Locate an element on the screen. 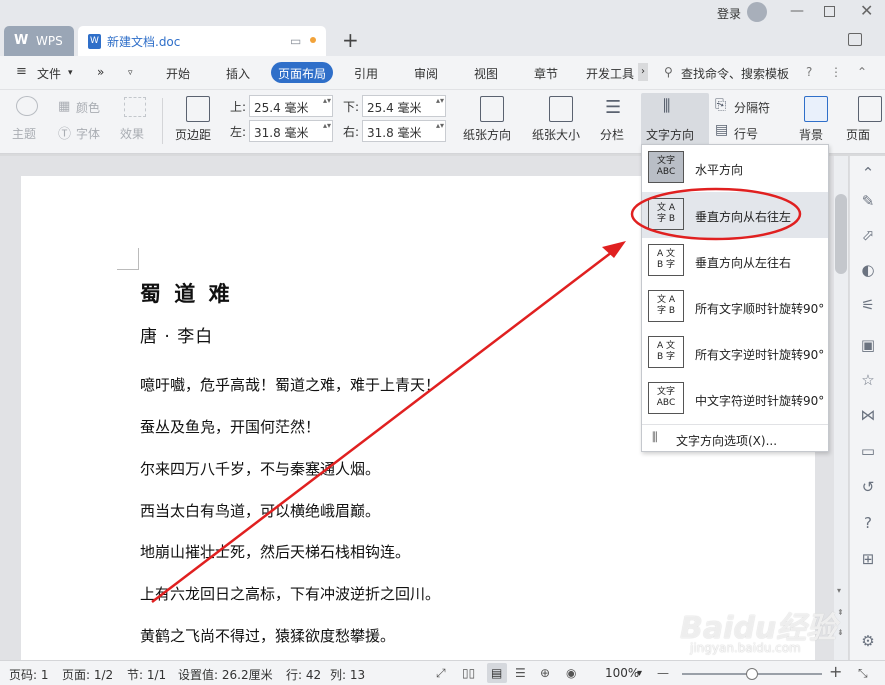  page-view-icon: ▤ is located at coordinates (496, 673).